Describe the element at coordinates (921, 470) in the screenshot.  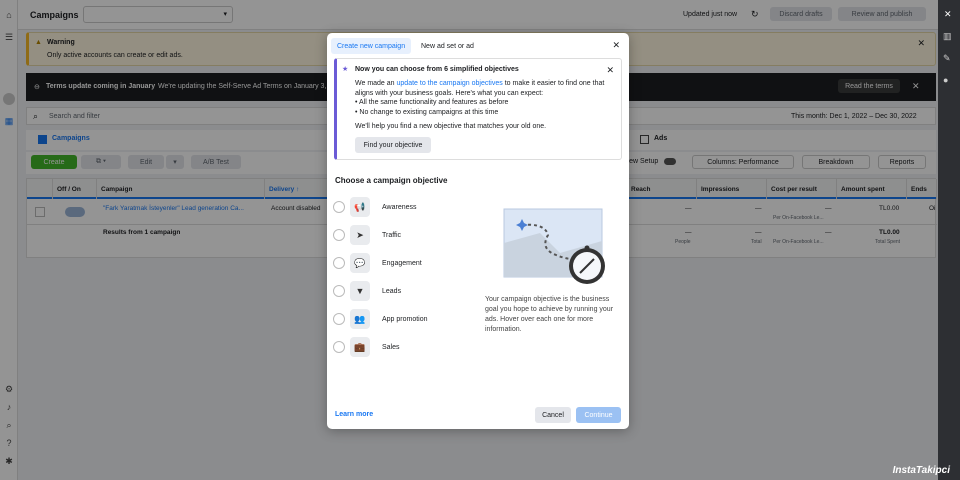
I see `watermark-logo: InstaTakipci` at that location.